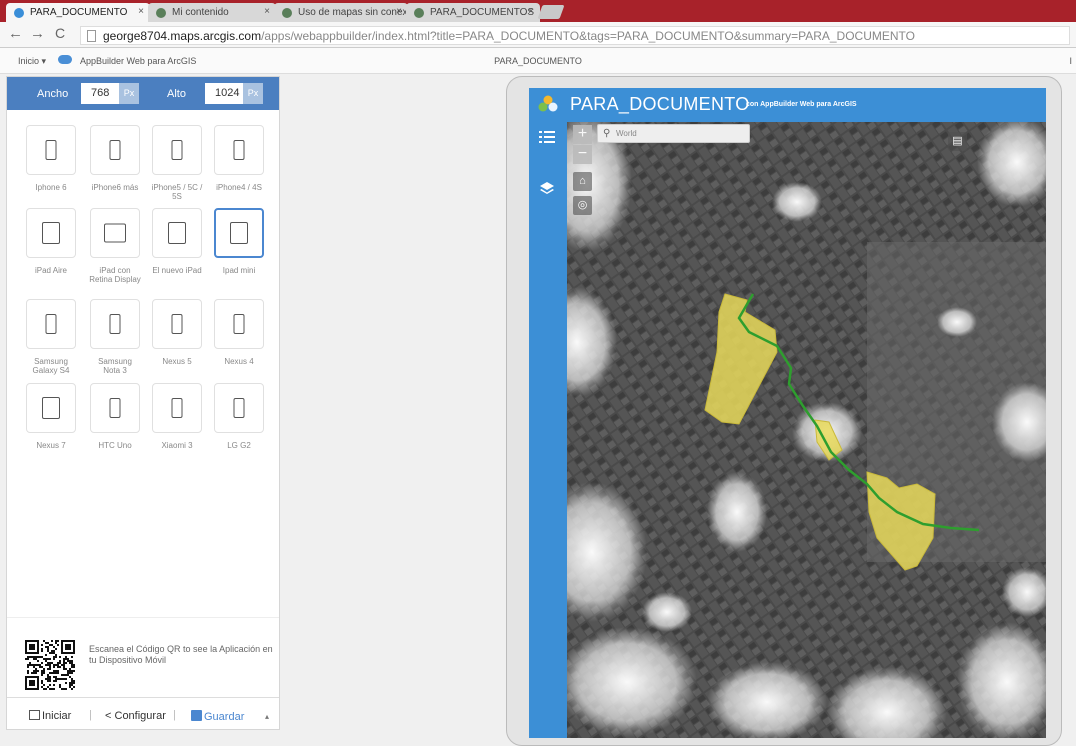  Describe the element at coordinates (115, 187) in the screenshot. I see `device-name: iPhone6 más` at that location.